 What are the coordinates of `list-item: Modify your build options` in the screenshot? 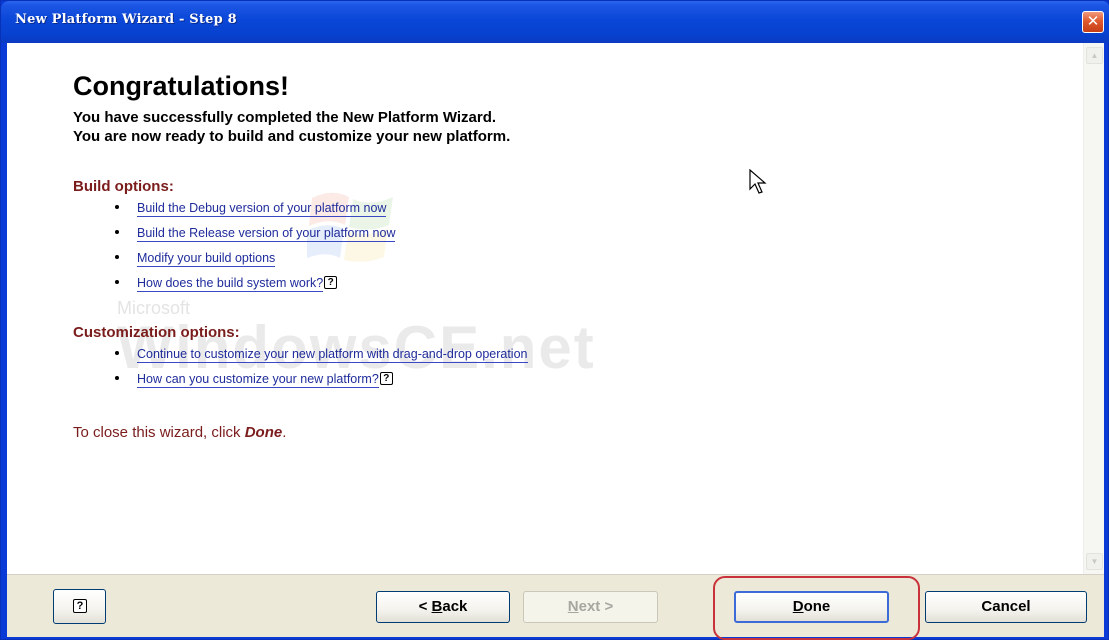 It's located at (195, 259).